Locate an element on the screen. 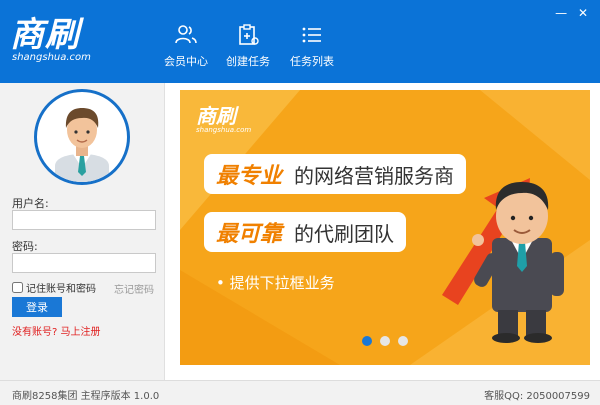 Image resolution: width=600 pixels, height=405 pixels. logo-sub-text: shangshua.com is located at coordinates (51, 57).